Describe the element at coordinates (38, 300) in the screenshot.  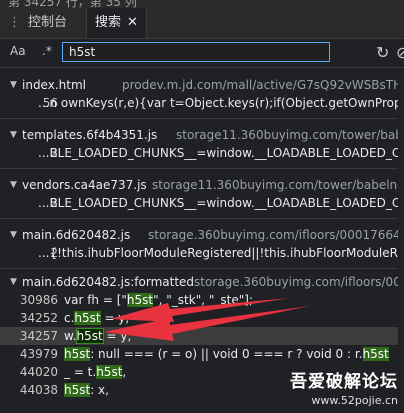
I see `line-number: 30986` at that location.